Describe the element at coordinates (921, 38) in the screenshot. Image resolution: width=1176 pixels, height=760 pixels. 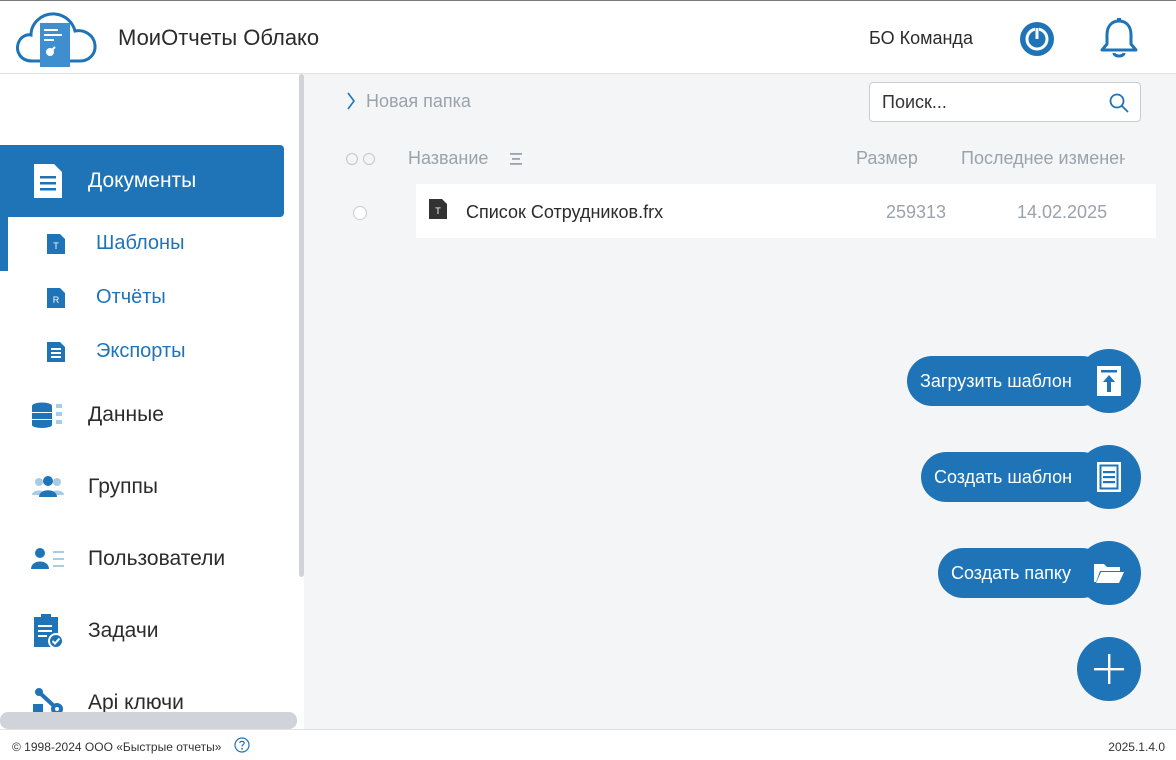
I see `team-name: БО Команда` at that location.